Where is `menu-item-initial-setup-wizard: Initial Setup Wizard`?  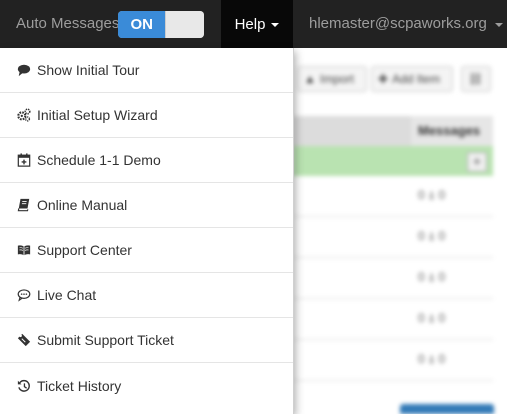 menu-item-initial-setup-wizard: Initial Setup Wizard is located at coordinates (146, 115).